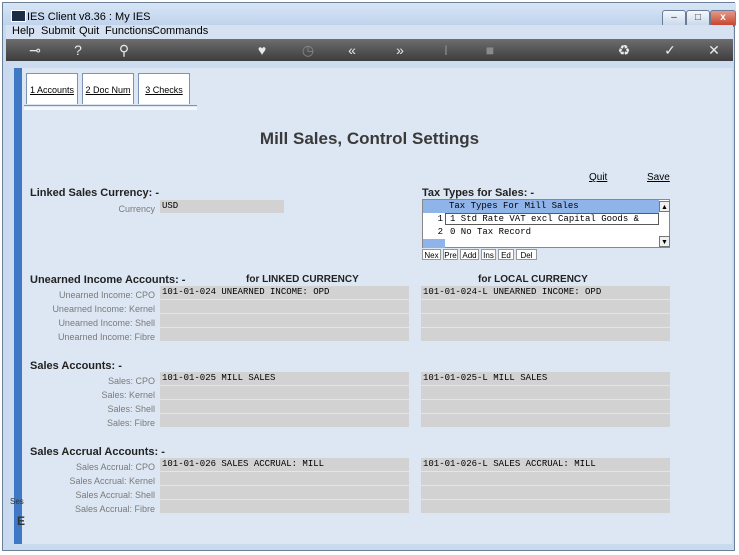  I want to click on edit-button: Ed, so click(506, 254).